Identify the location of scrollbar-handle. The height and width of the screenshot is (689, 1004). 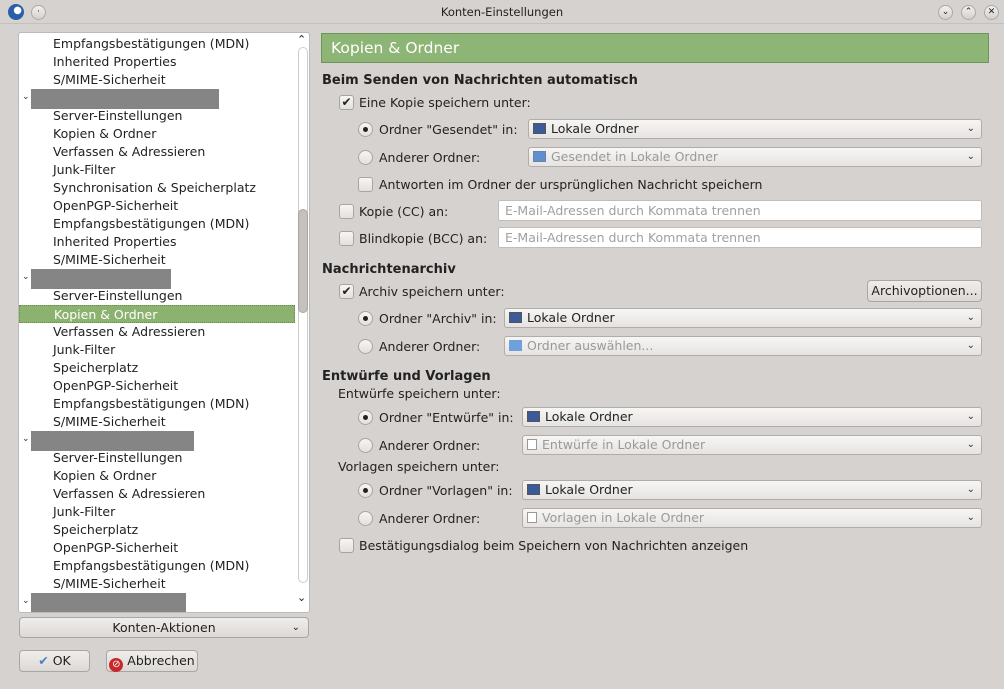
(303, 261).